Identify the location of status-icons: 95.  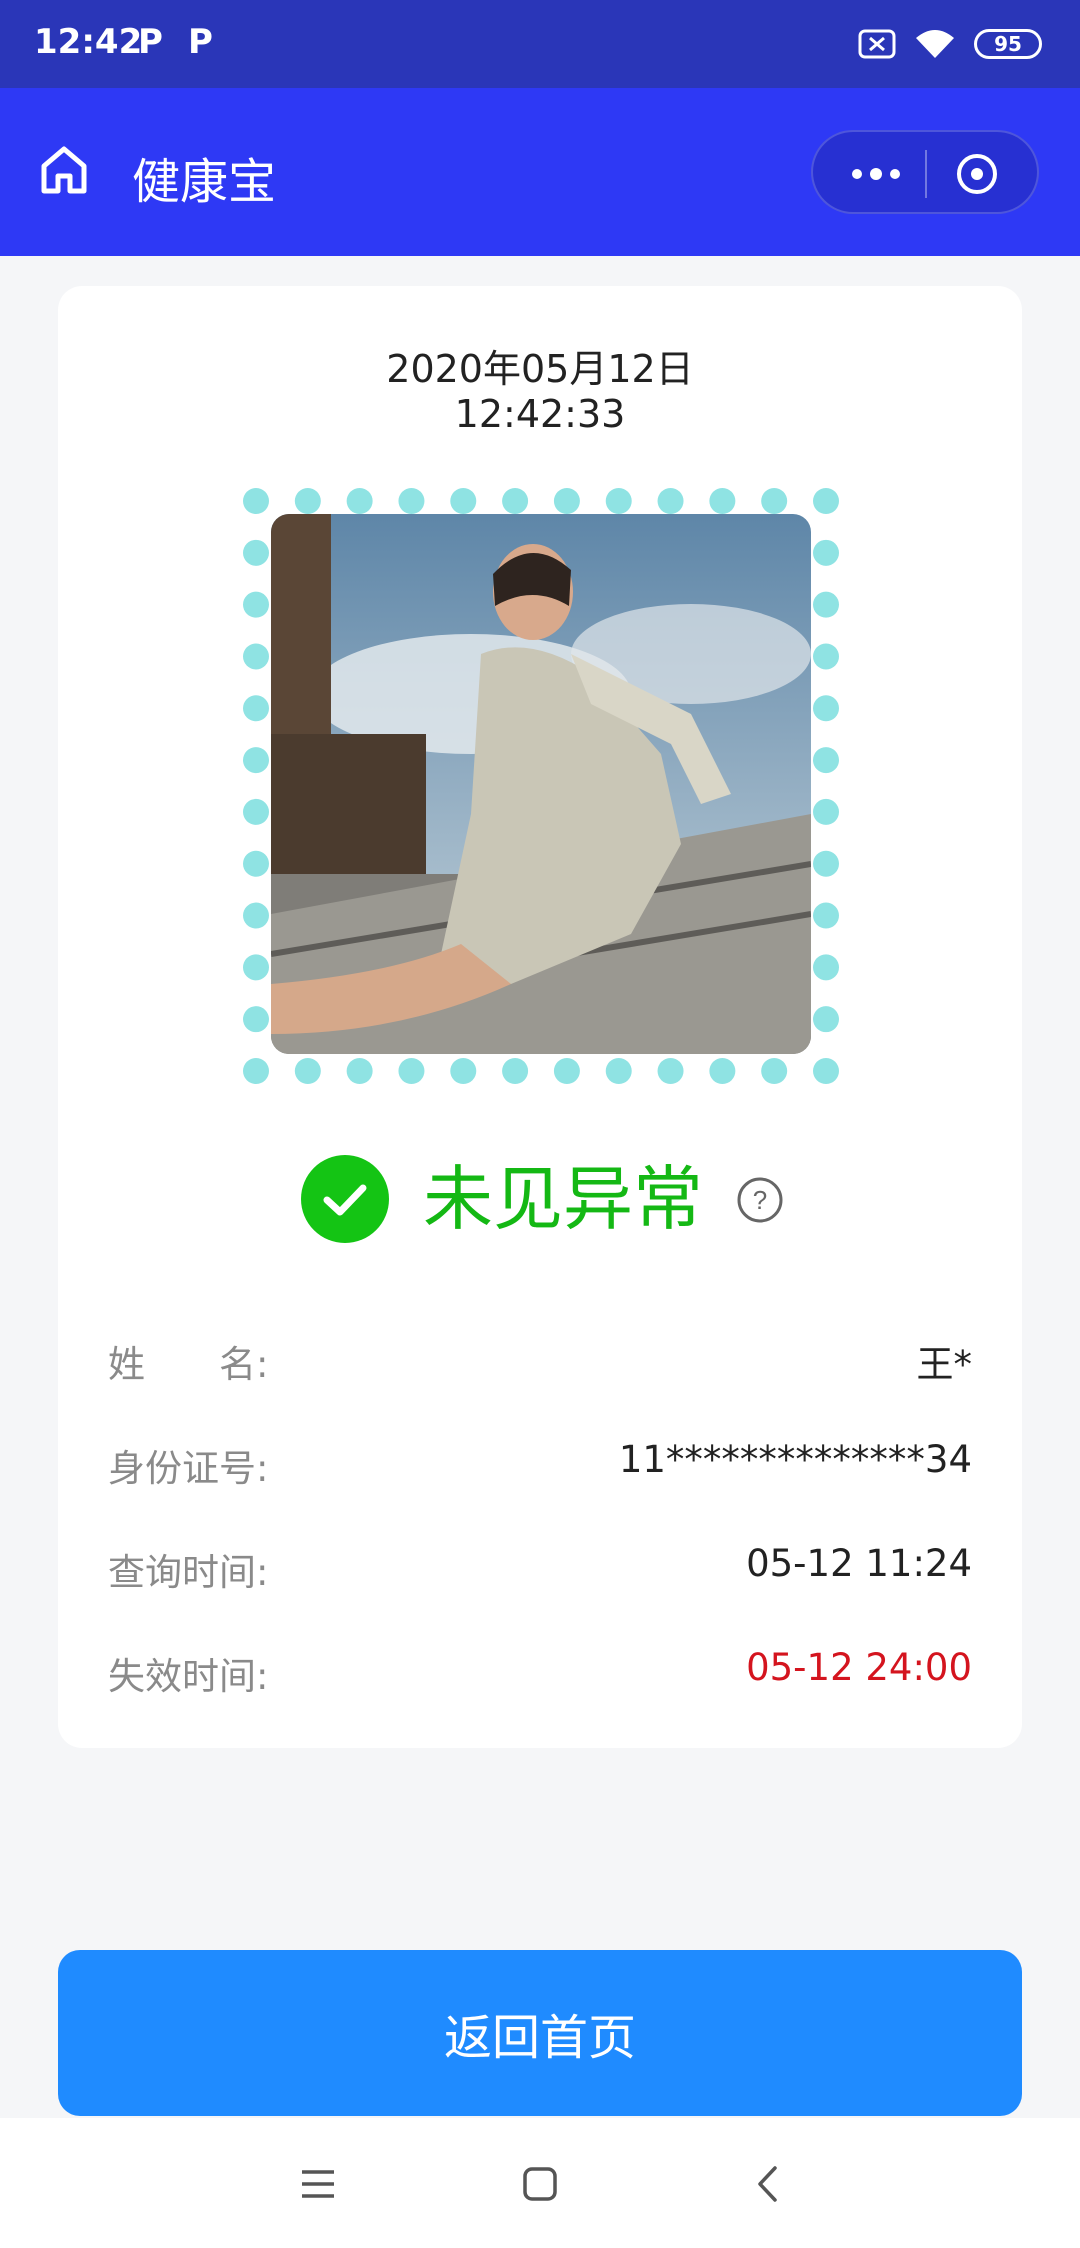
(950, 44).